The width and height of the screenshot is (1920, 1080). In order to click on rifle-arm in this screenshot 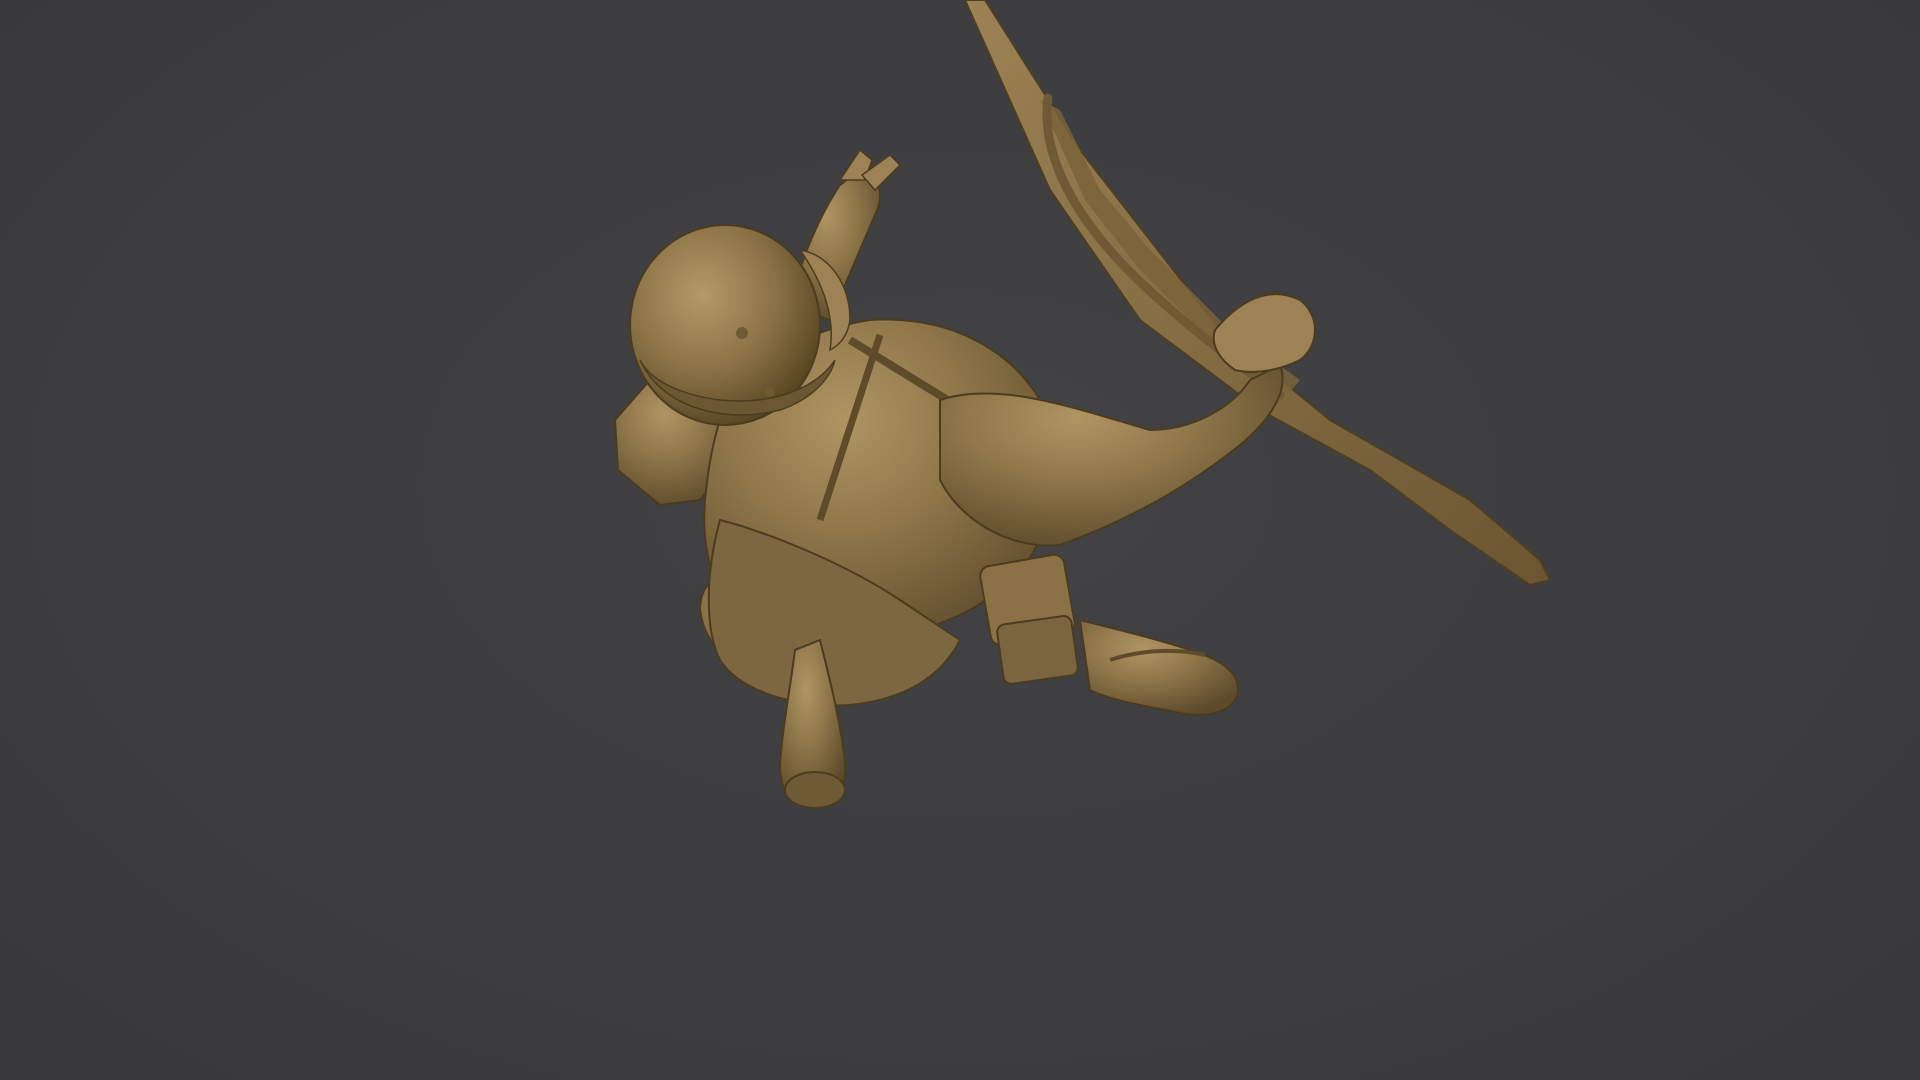, I will do `click(1127, 420)`.